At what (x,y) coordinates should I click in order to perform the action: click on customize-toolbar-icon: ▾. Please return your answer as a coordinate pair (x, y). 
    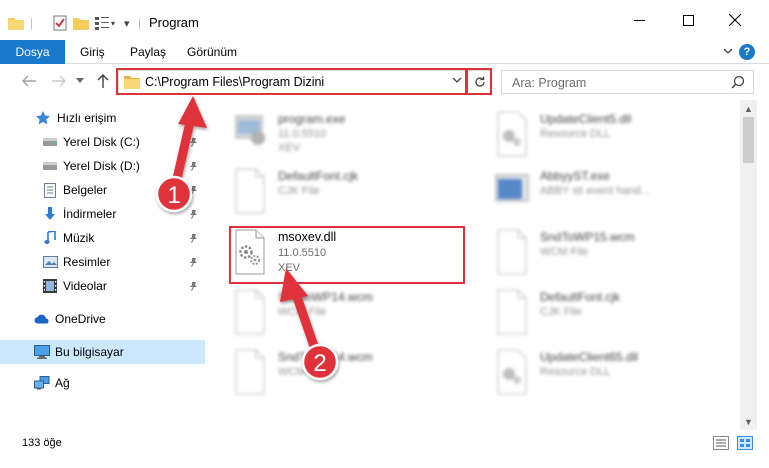
    Looking at the image, I should click on (127, 23).